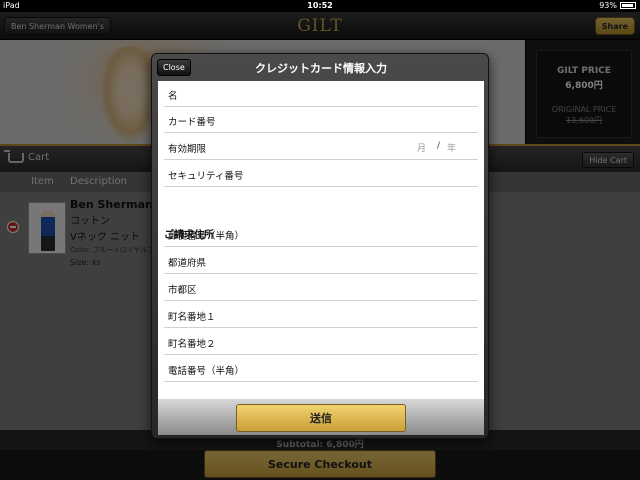 Image resolution: width=640 pixels, height=480 pixels. I want to click on modal-footer: 送信, so click(321, 417).